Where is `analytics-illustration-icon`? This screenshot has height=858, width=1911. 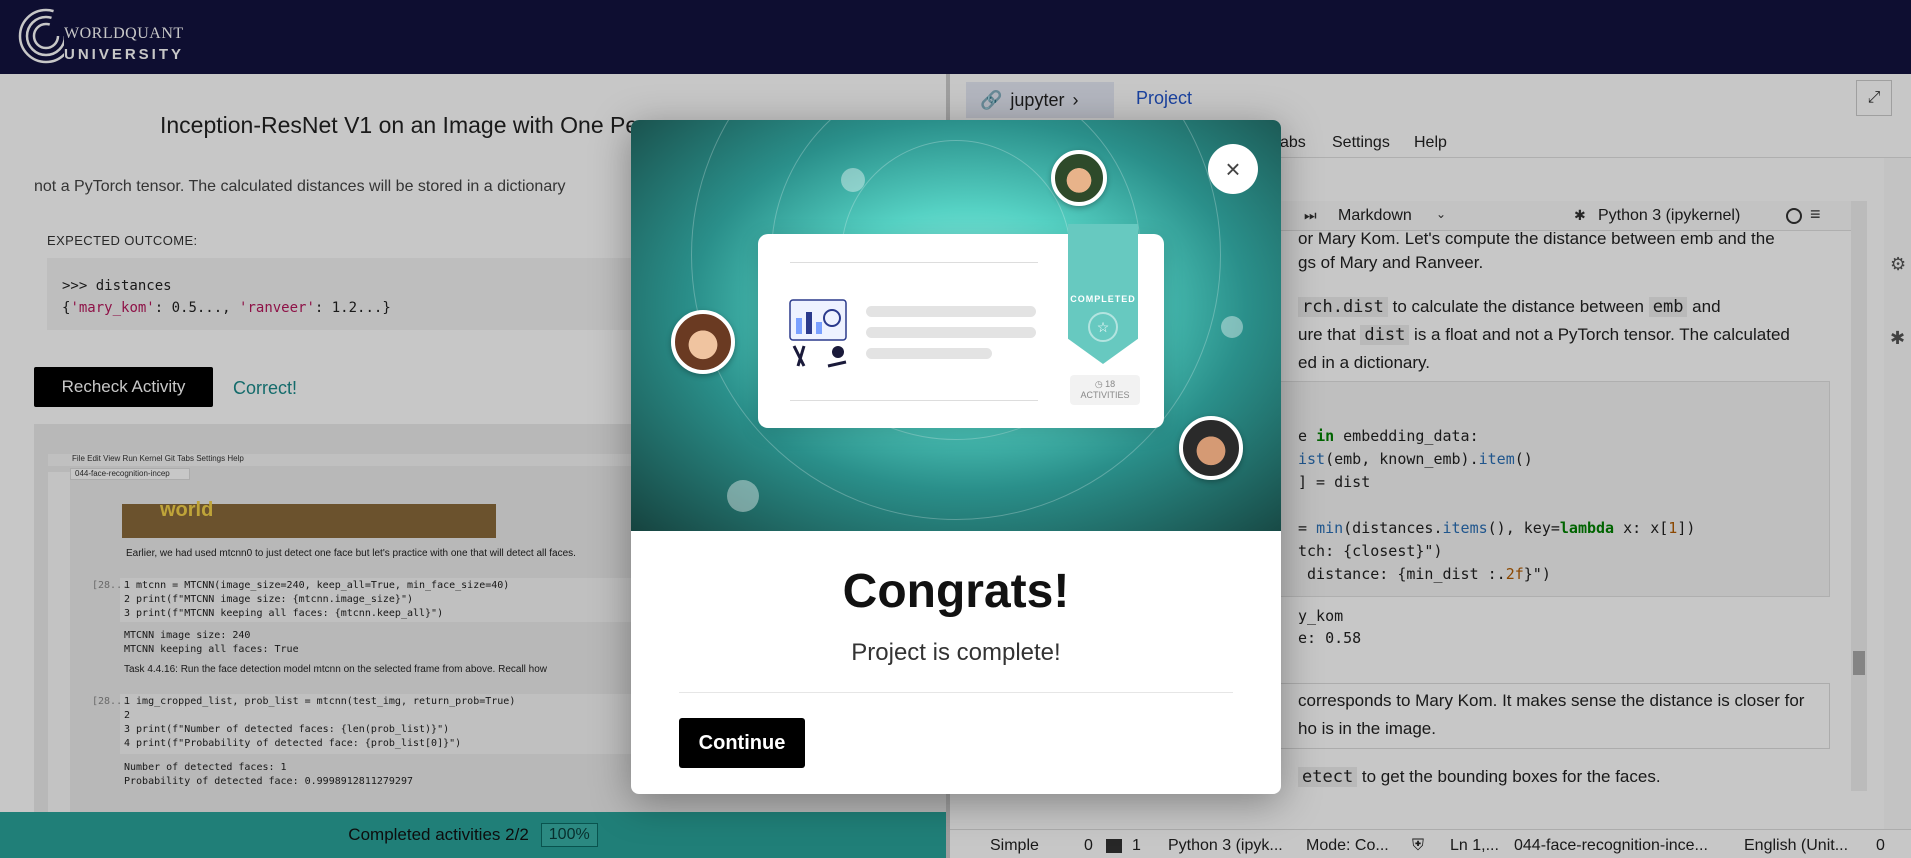
analytics-illustration-icon is located at coordinates (819, 332).